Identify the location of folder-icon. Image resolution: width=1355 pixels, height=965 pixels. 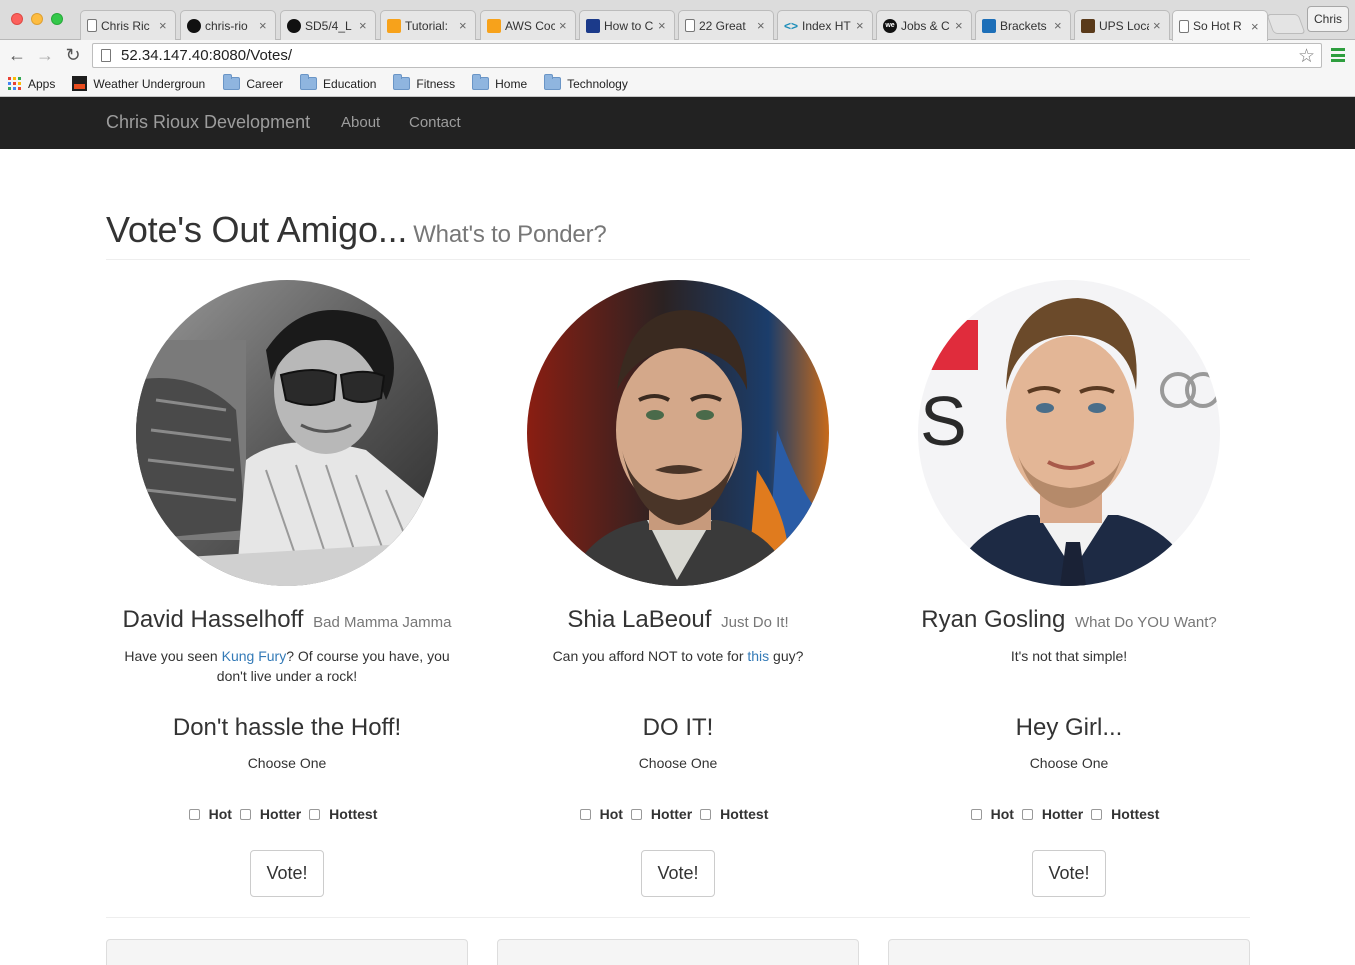
(309, 82).